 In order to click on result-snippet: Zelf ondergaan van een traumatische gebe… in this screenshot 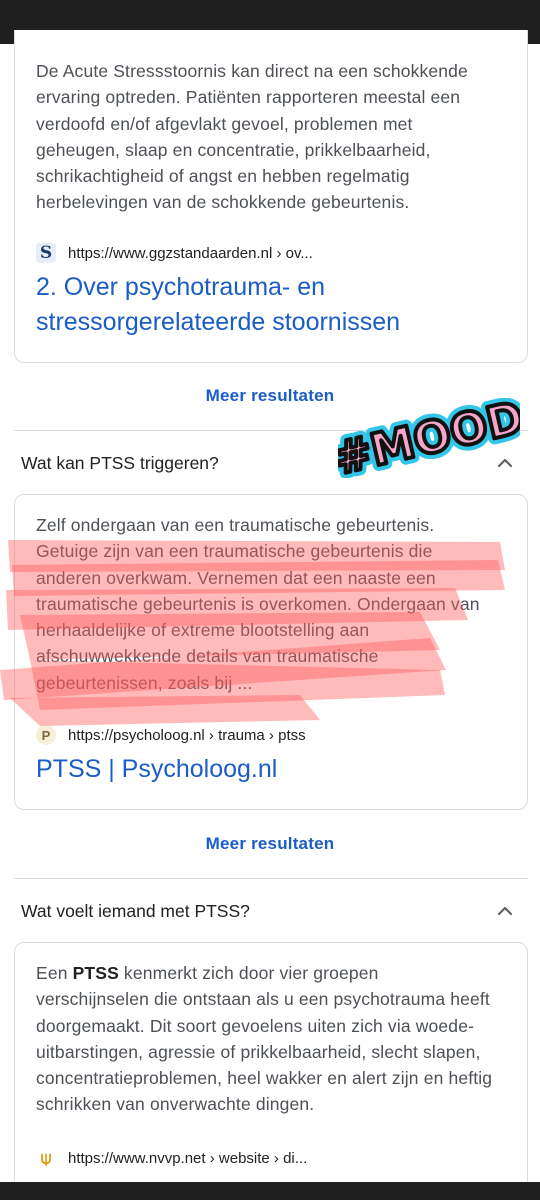, I will do `click(258, 604)`.